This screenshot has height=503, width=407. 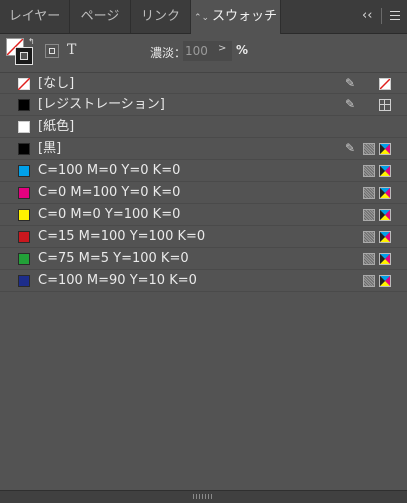 I want to click on tab-swatches-label: スウォッチ, so click(x=245, y=16).